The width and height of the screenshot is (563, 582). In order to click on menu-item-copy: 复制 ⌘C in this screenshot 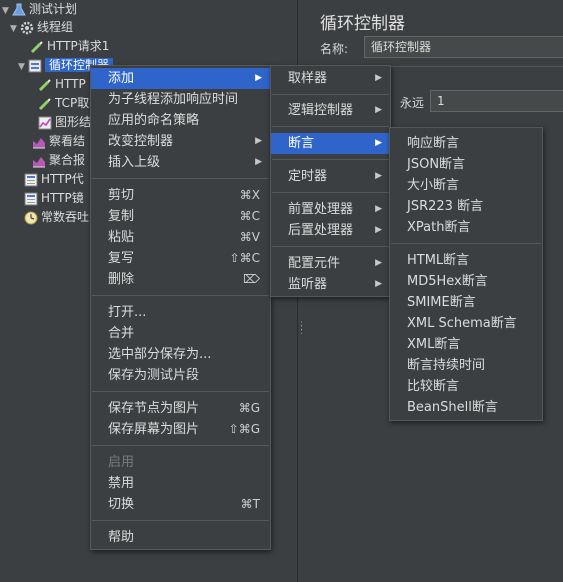, I will do `click(180, 216)`.